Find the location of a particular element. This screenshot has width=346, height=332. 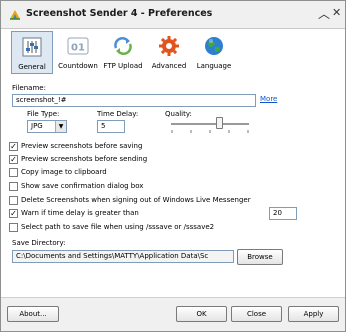

globe-icon is located at coordinates (214, 46).